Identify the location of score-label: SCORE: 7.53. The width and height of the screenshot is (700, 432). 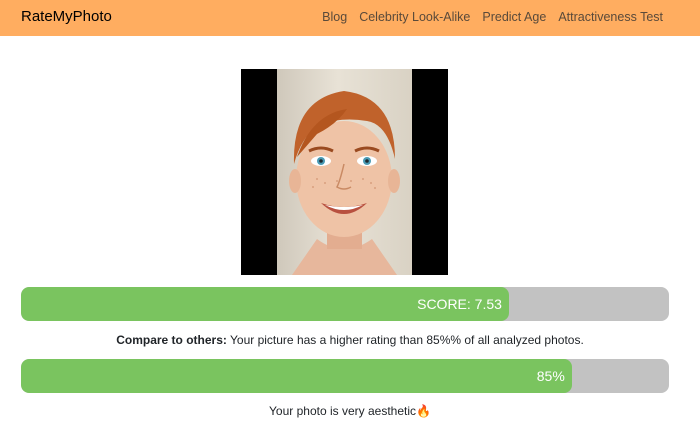
(459, 304).